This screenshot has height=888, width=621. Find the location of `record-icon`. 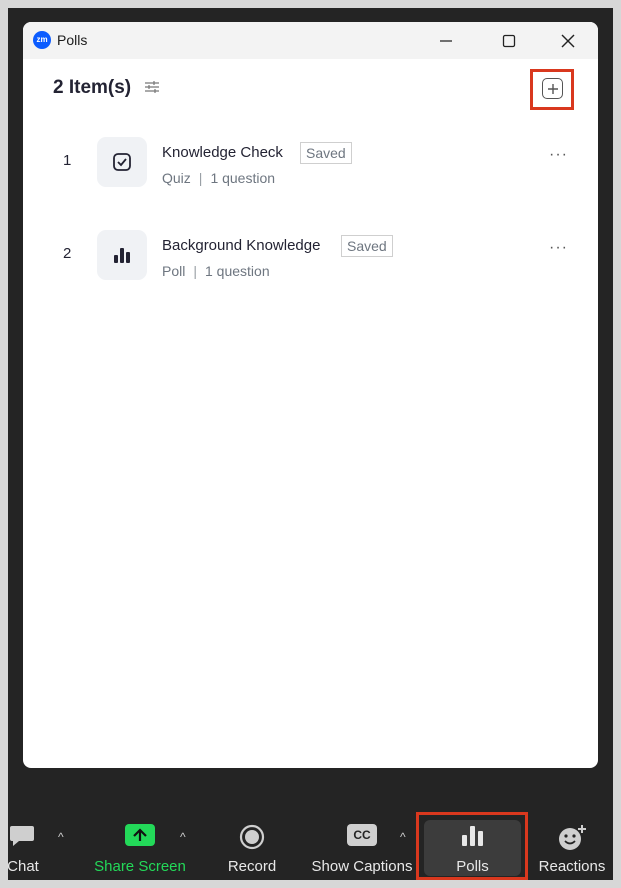

record-icon is located at coordinates (252, 837).